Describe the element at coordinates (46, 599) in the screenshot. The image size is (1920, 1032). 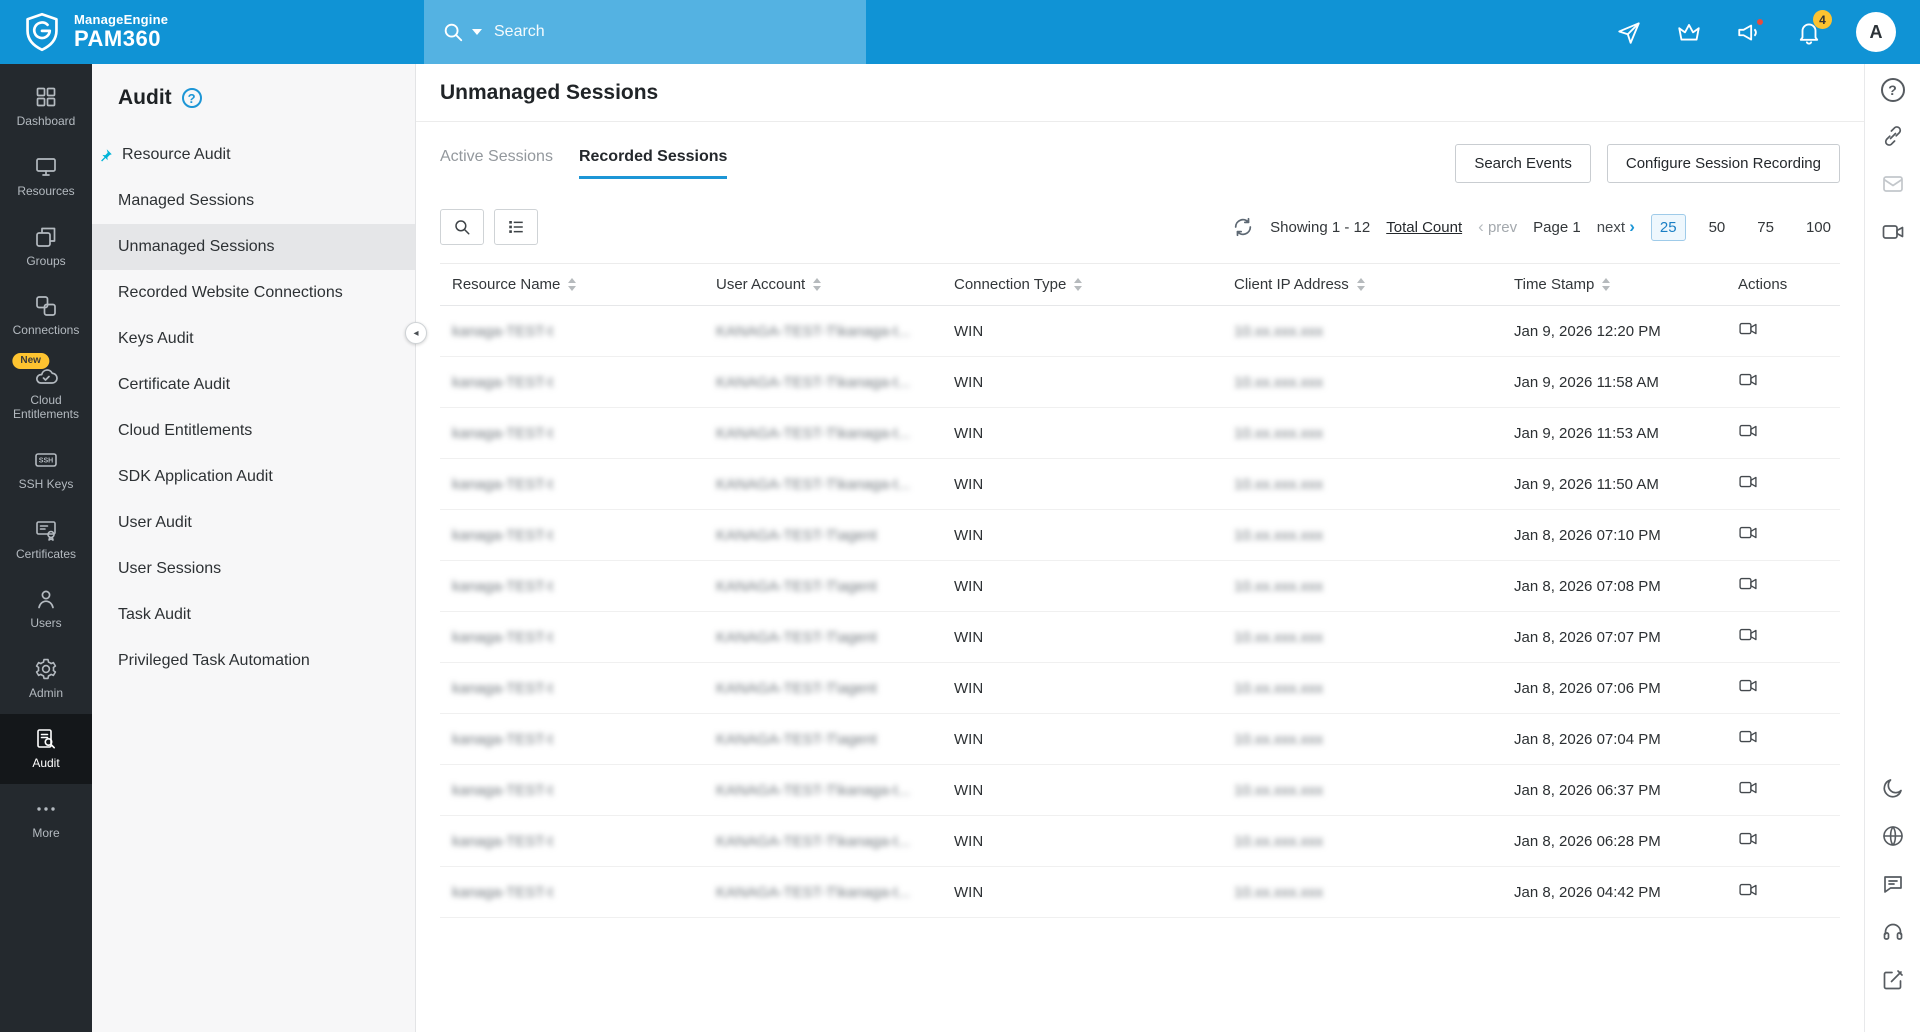
I see `users-icon` at that location.